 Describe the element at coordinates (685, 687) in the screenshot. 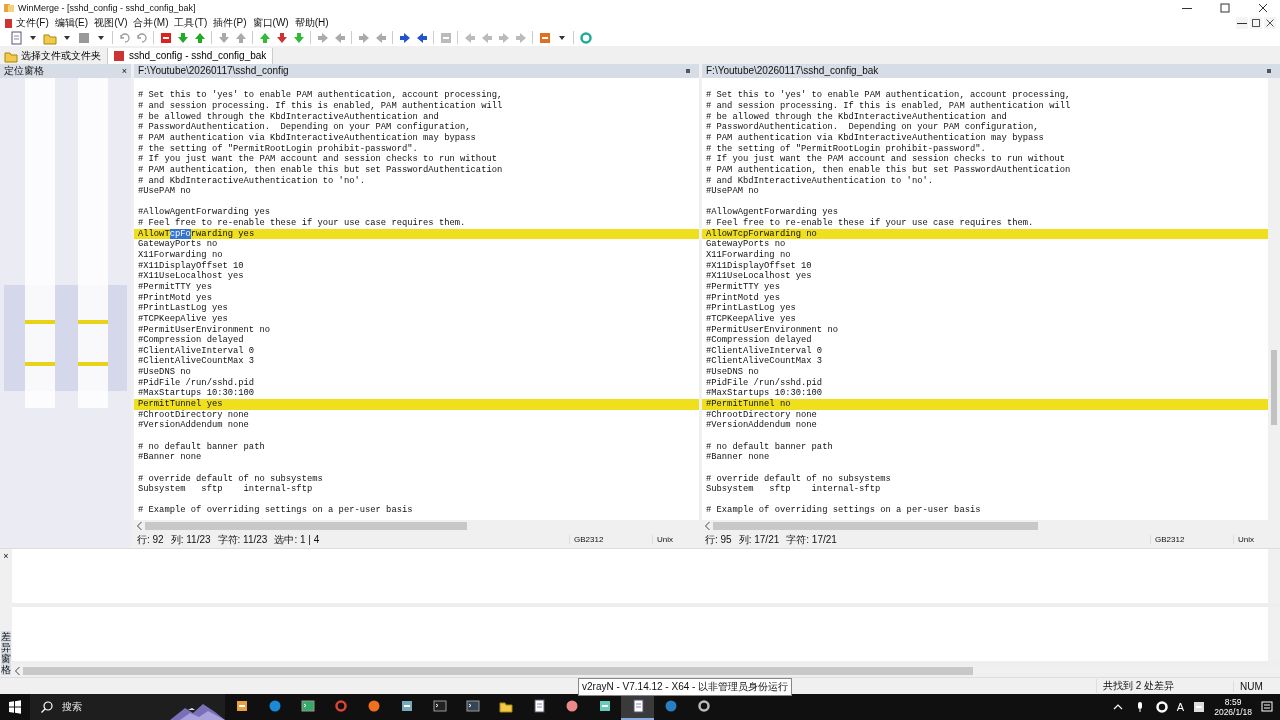

I see `tooltip: v2rayN - V7.14.12 - X64 - 以非管理员身份运行` at that location.